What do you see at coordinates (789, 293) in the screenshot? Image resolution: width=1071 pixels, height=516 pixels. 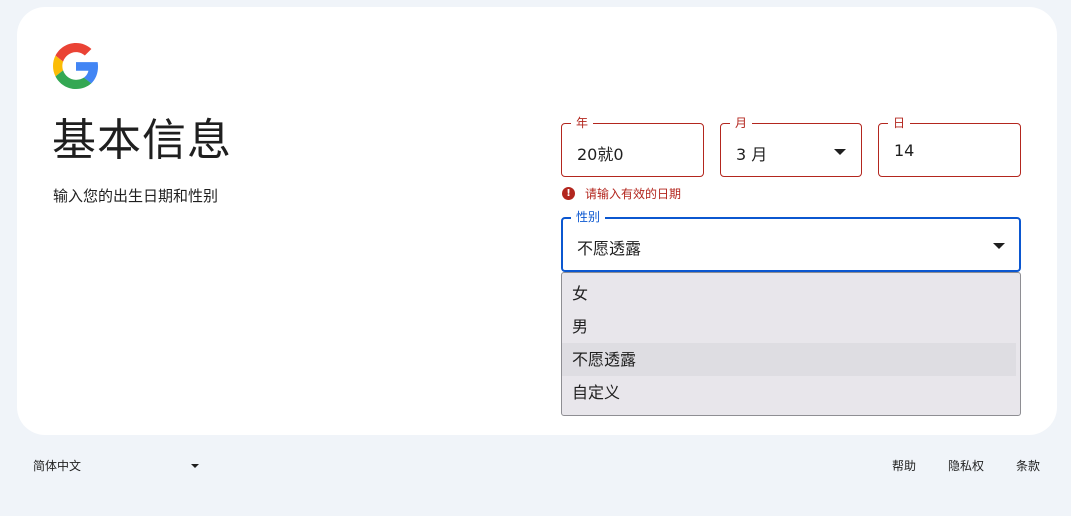 I see `gender-option-female: 女` at bounding box center [789, 293].